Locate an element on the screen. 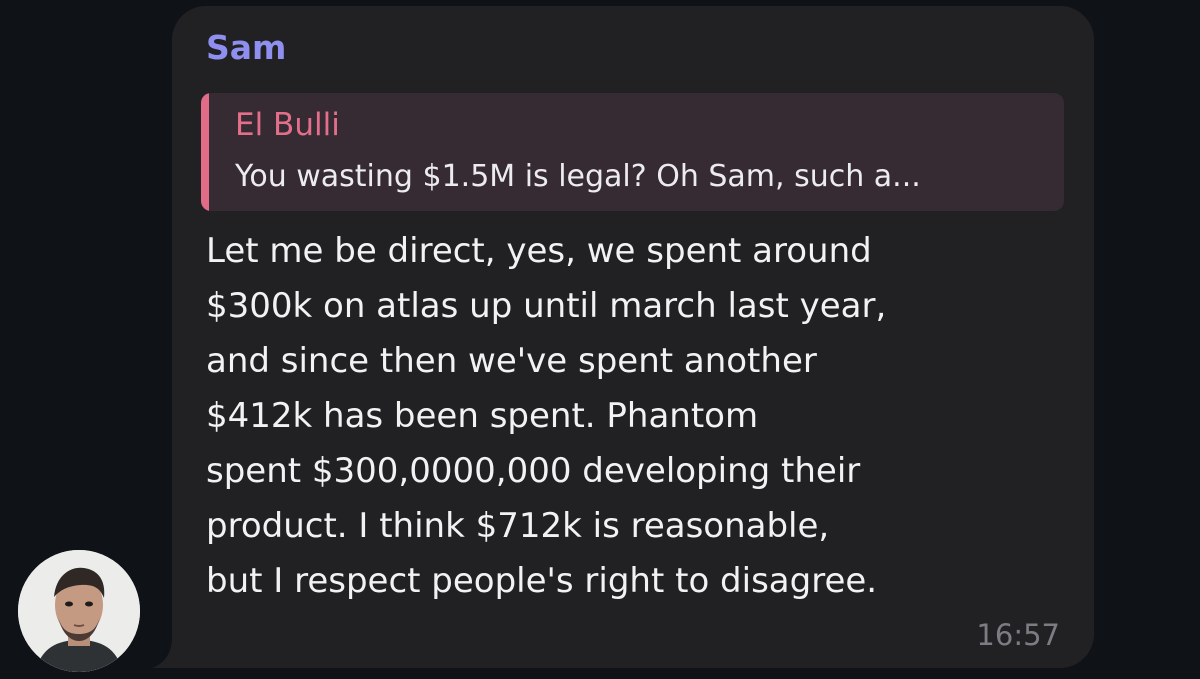 The width and height of the screenshot is (1200, 679). avatar-icon is located at coordinates (79, 611).